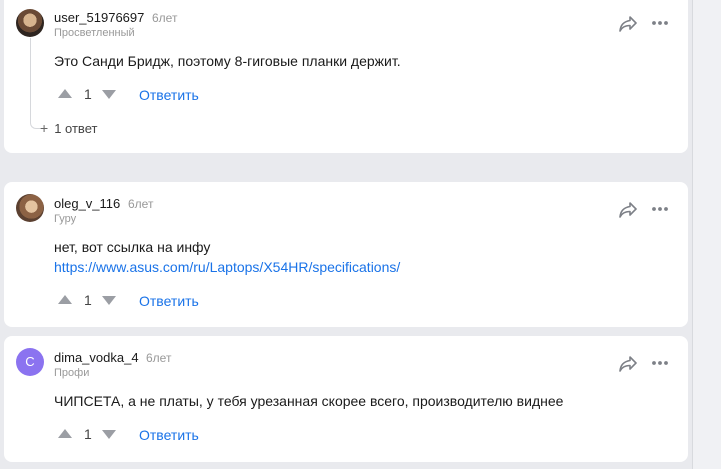 This screenshot has height=469, width=721. What do you see at coordinates (132, 247) in the screenshot?
I see `comment-text: нет, вот ссылка на инфу` at bounding box center [132, 247].